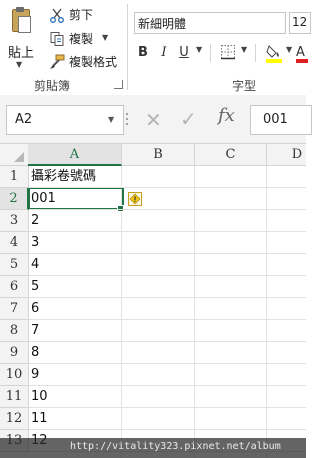 Image resolution: width=320 pixels, height=458 pixels. I want to click on row-header: 8, so click(14, 331).